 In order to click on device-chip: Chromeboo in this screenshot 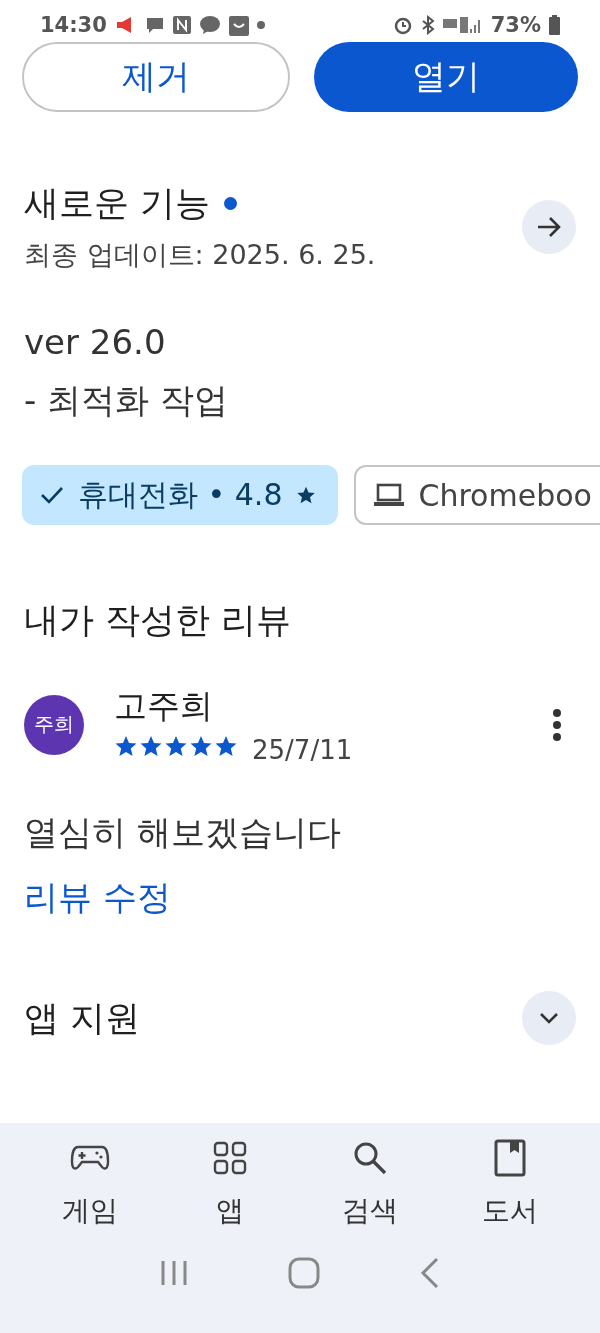, I will do `click(477, 495)`.